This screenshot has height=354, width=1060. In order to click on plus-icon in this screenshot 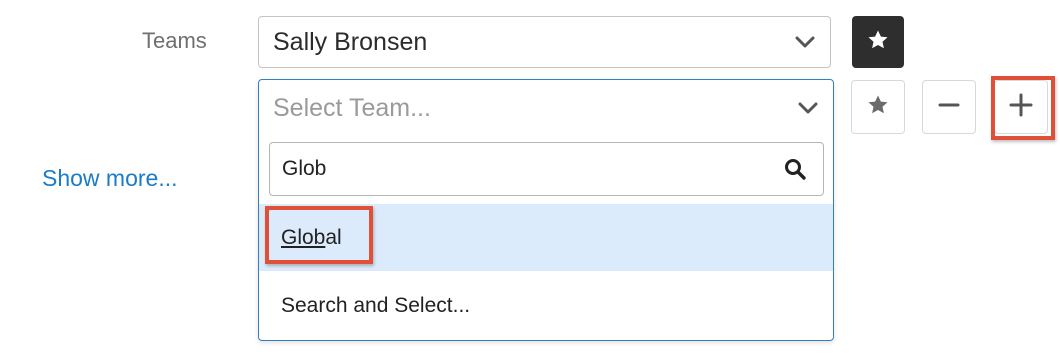, I will do `click(1021, 107)`.